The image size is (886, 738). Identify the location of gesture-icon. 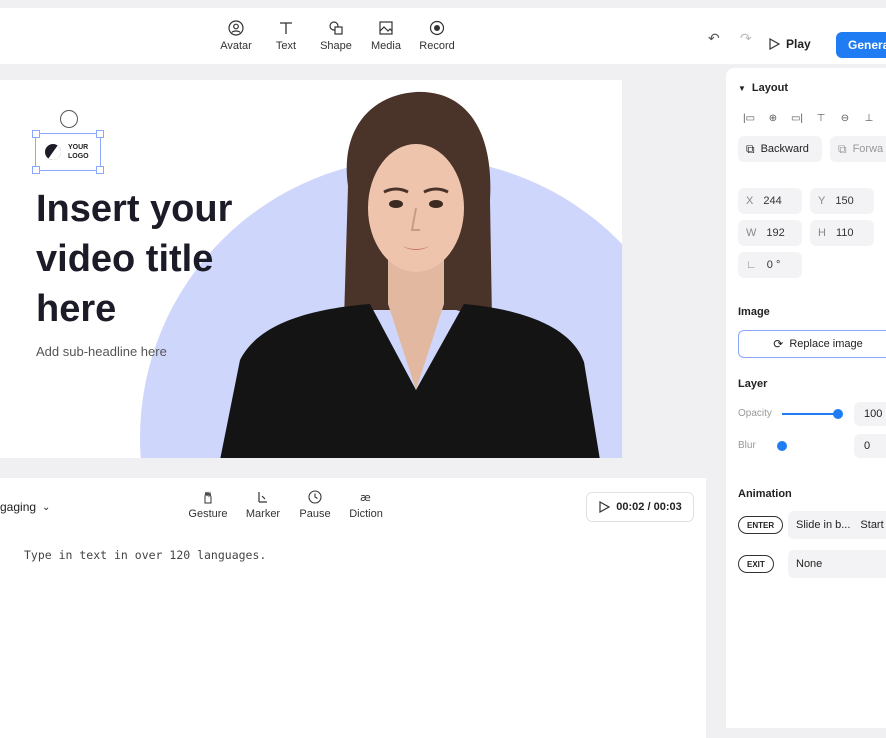
(208, 497).